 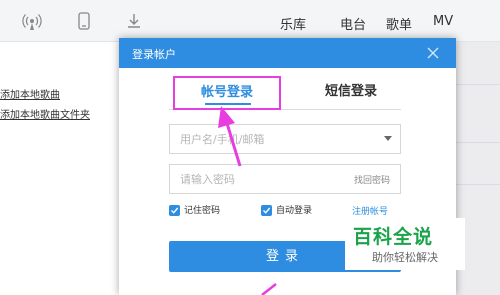 What do you see at coordinates (260, 179) in the screenshot?
I see `password-input` at bounding box center [260, 179].